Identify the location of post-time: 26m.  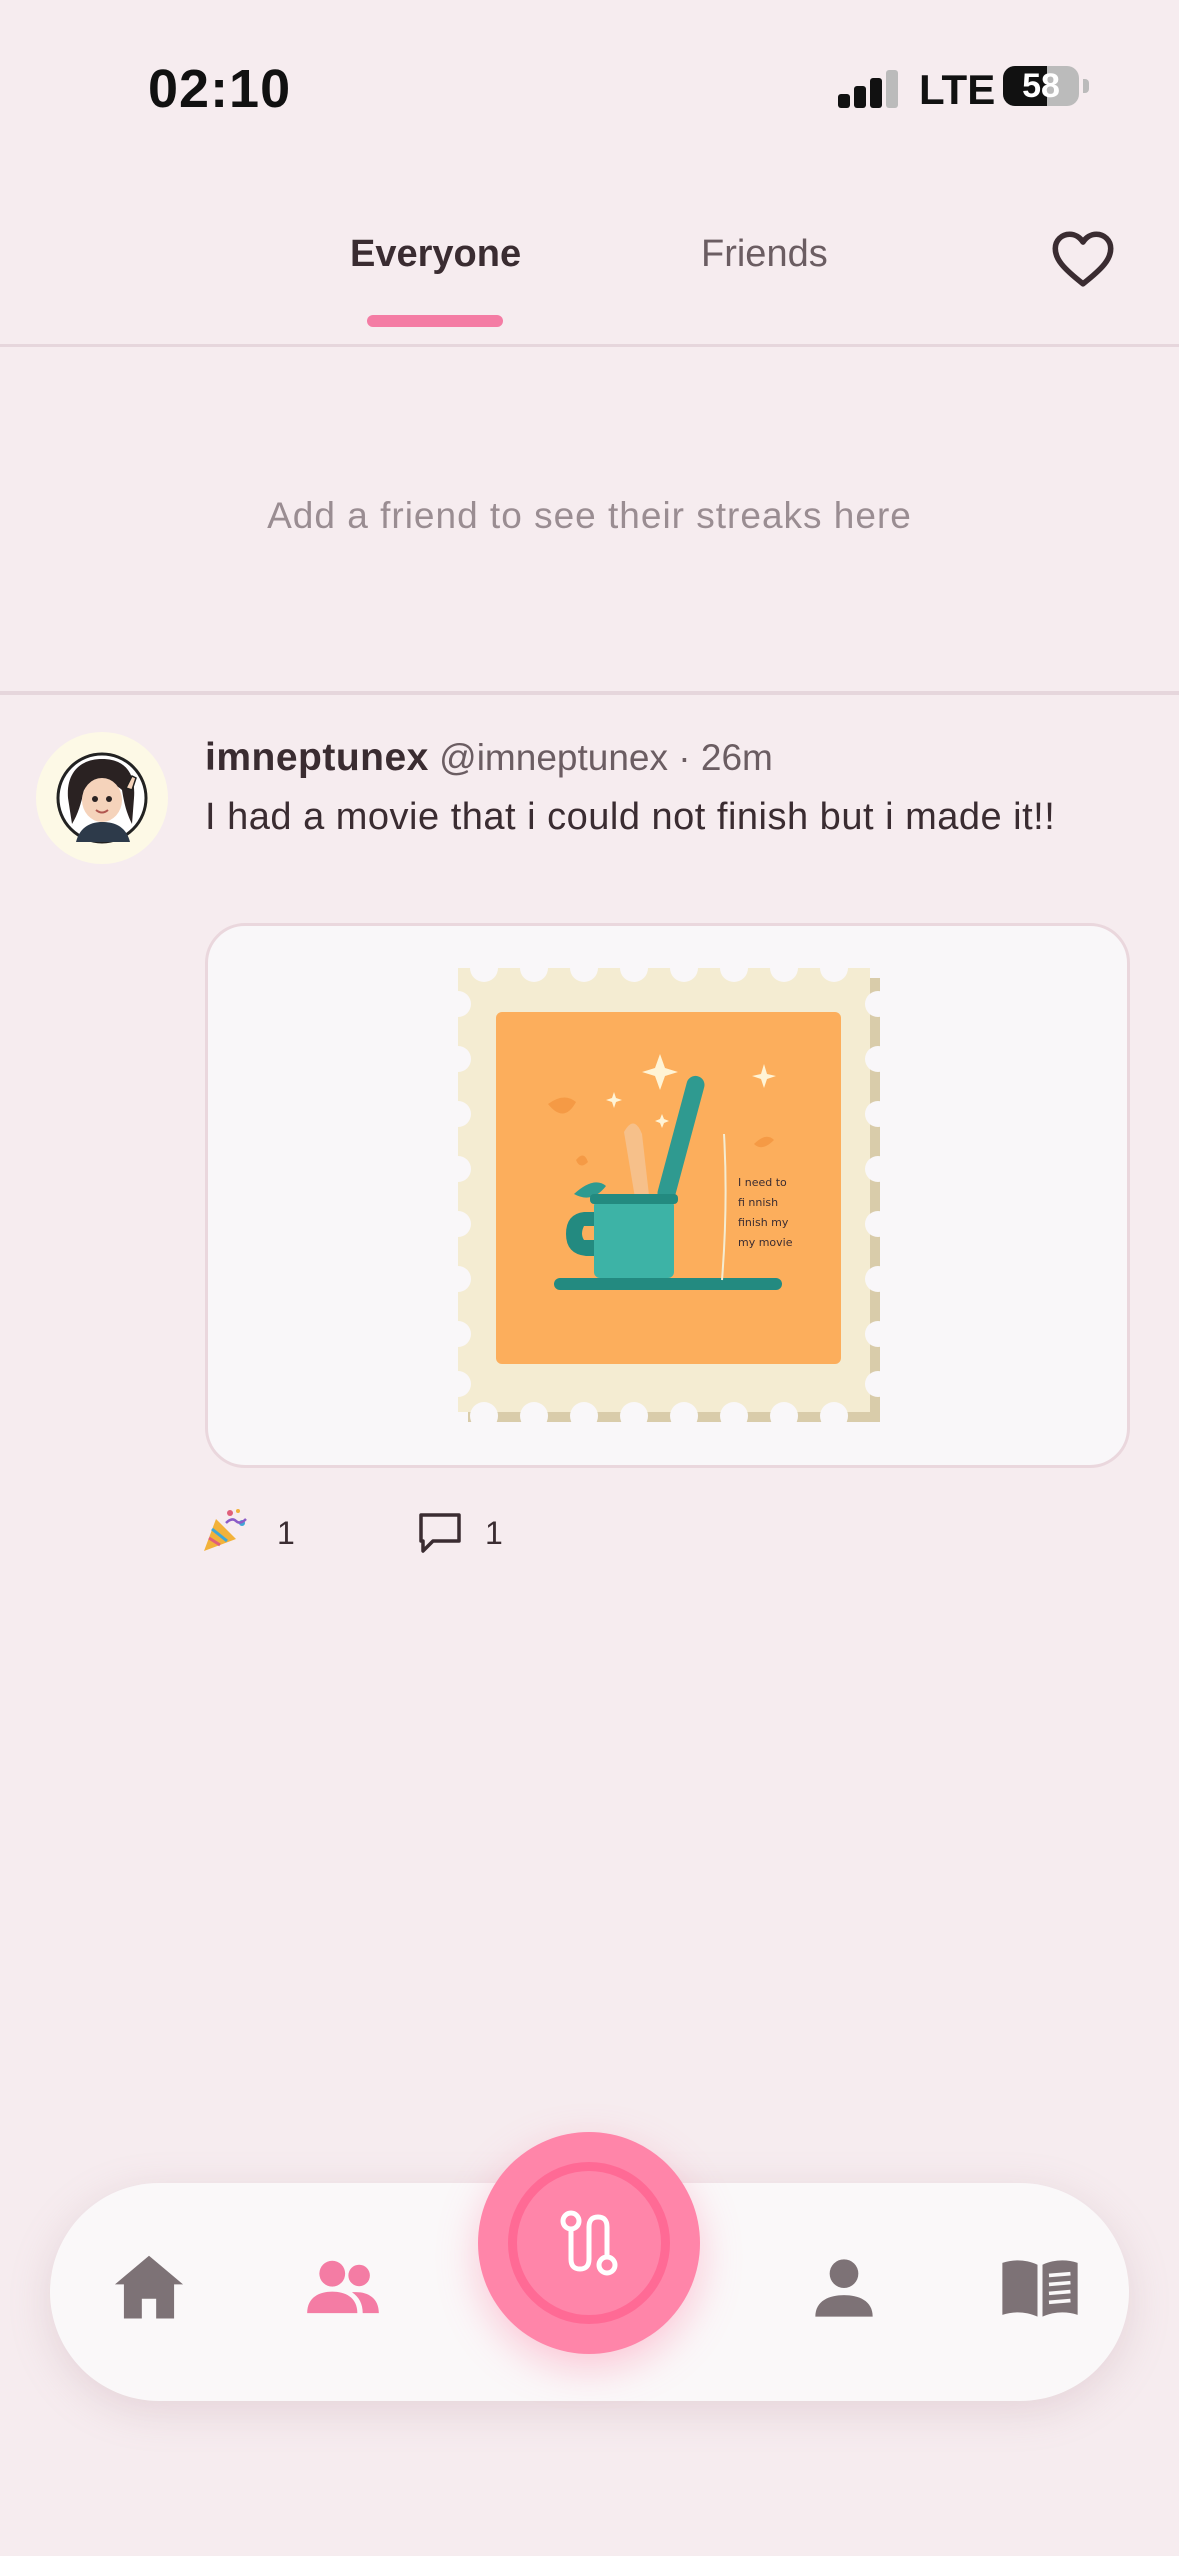
(736, 757).